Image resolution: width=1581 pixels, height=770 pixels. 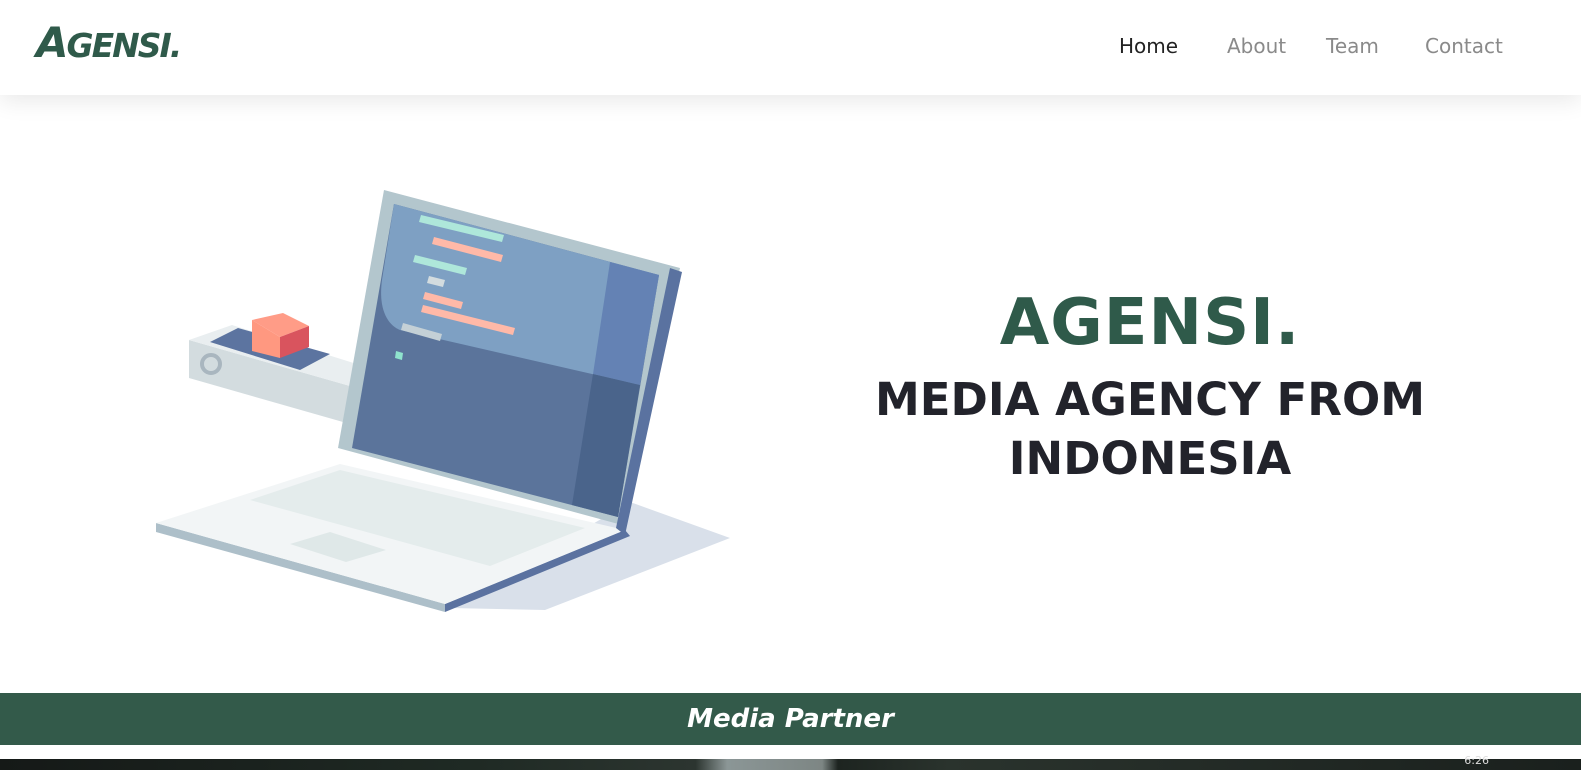 I want to click on media-partner-title: Media Partner, so click(x=790, y=719).